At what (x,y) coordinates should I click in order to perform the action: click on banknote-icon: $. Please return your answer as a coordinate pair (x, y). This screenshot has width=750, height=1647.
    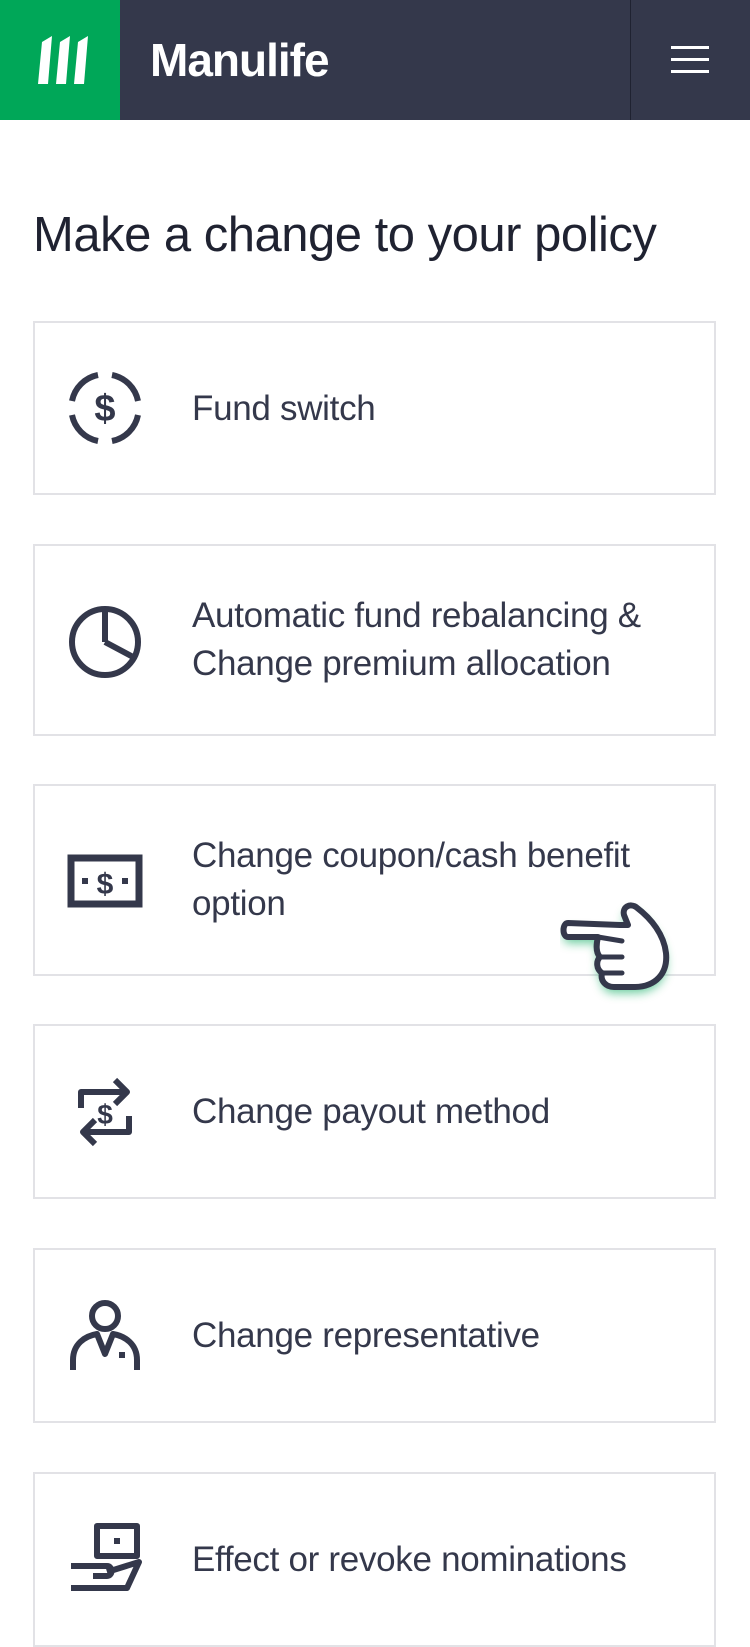
    Looking at the image, I should click on (105, 881).